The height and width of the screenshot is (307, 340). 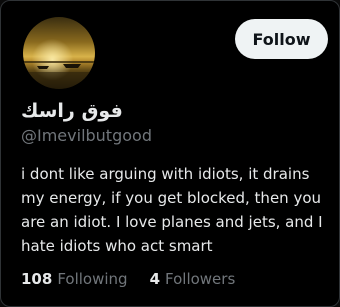 I want to click on followers-link: 4 Followers, so click(x=193, y=279).